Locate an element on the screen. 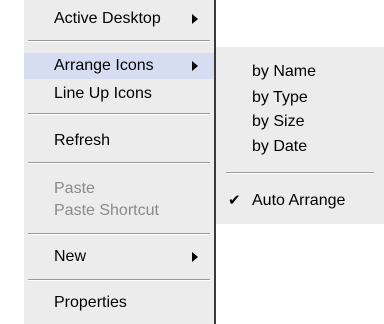 This screenshot has width=384, height=324. submenu-item-by-date: by Date is located at coordinates (300, 147).